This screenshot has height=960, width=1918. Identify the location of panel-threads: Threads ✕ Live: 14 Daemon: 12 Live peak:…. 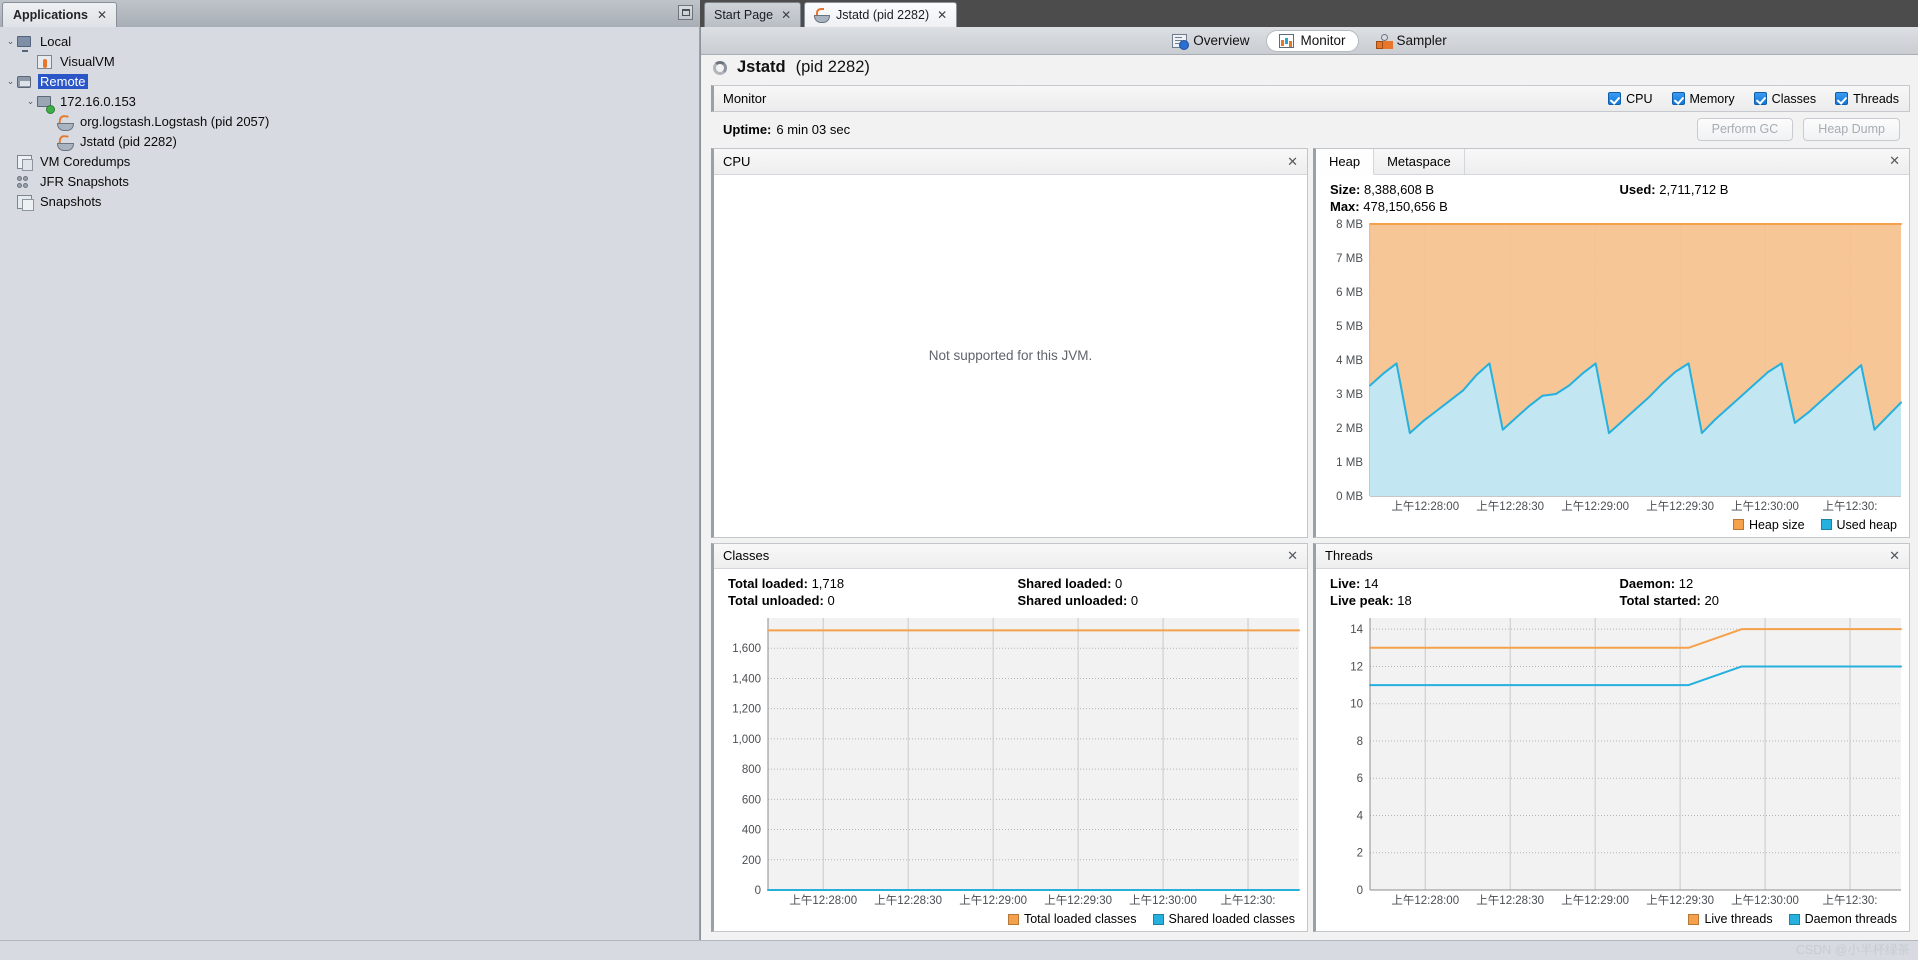
(1611, 737).